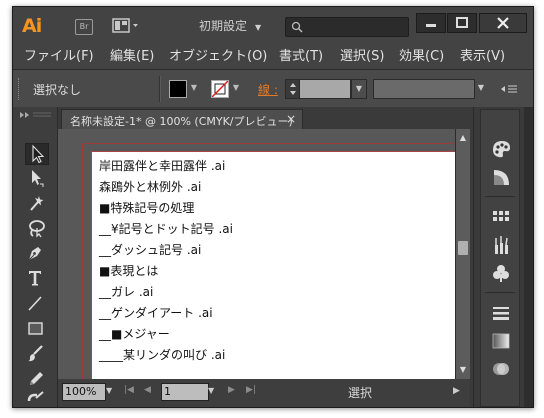 The image size is (544, 418). What do you see at coordinates (162, 166) in the screenshot?
I see `list-item: 岸田露伴と幸田露伴 .ai` at bounding box center [162, 166].